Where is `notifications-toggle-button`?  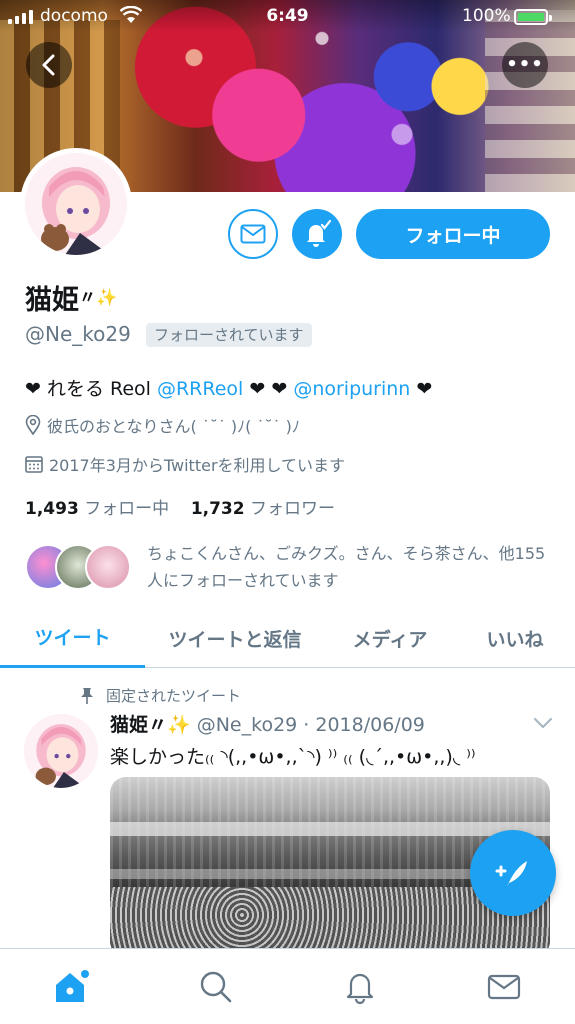
notifications-toggle-button is located at coordinates (317, 234).